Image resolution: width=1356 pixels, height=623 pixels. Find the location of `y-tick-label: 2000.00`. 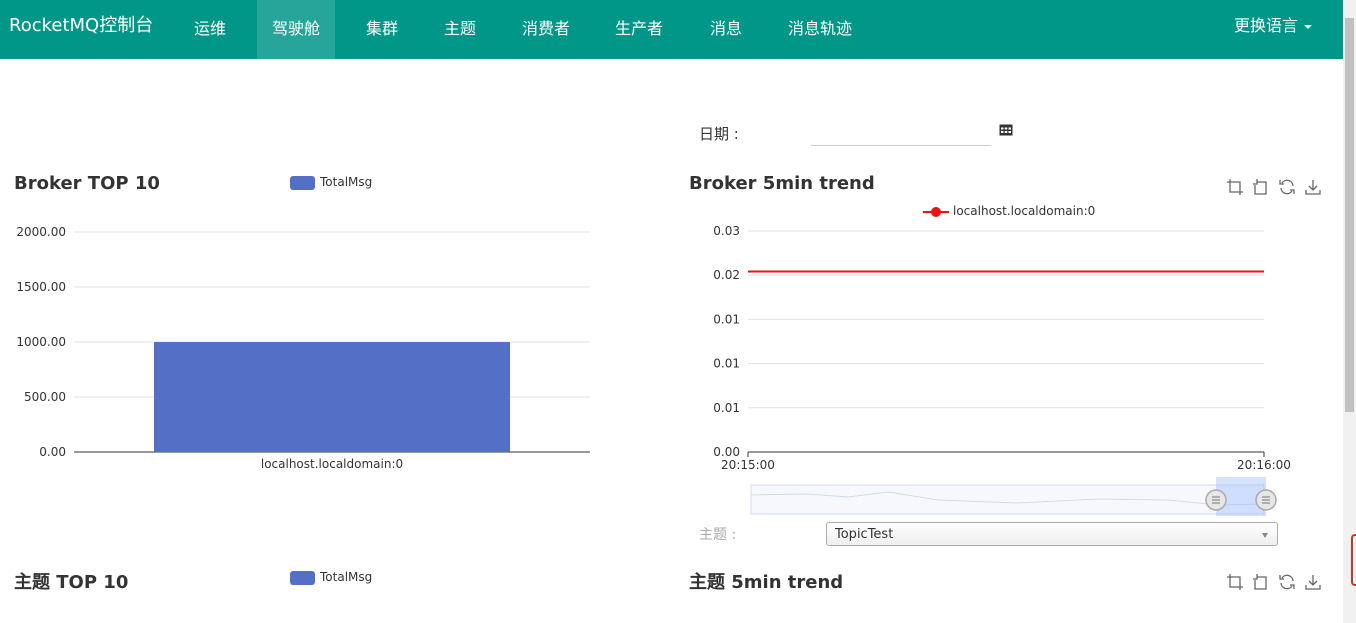

y-tick-label: 2000.00 is located at coordinates (41, 232).